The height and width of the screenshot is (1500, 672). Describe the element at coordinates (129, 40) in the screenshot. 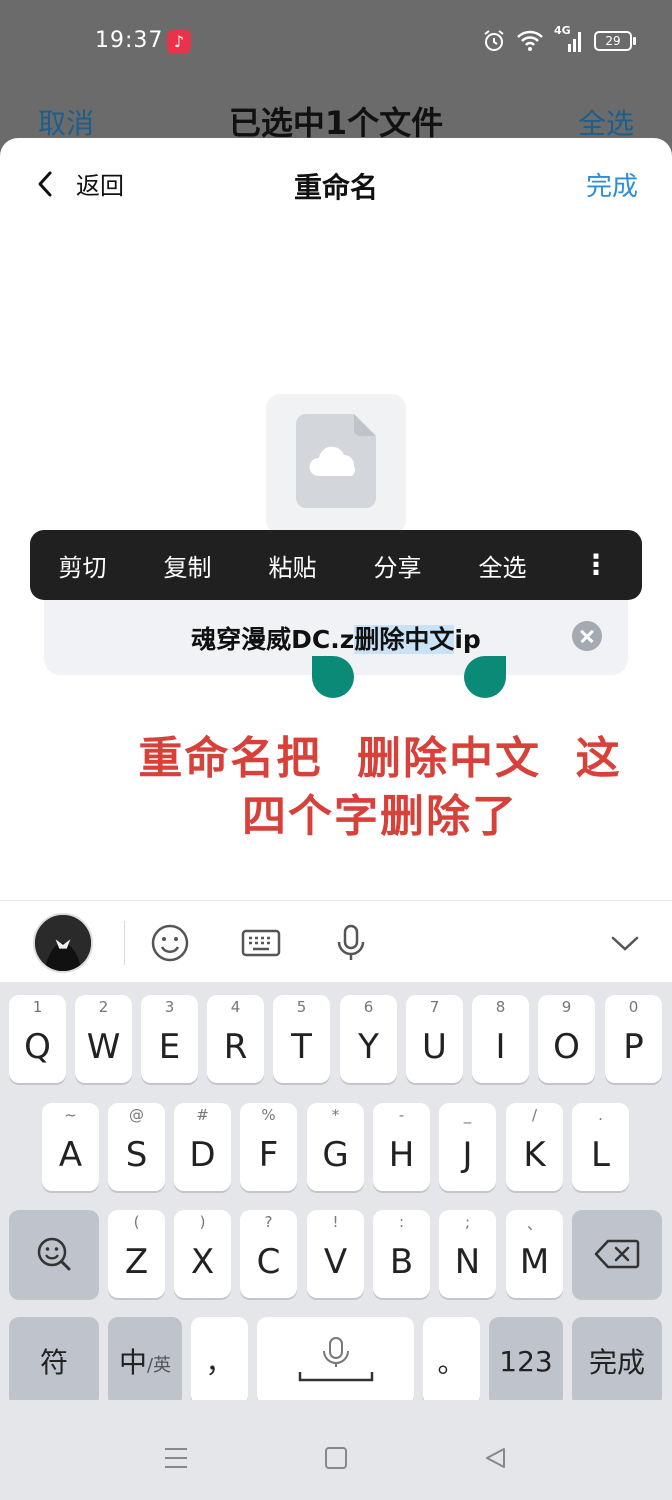

I see `status-time: 19:37` at that location.